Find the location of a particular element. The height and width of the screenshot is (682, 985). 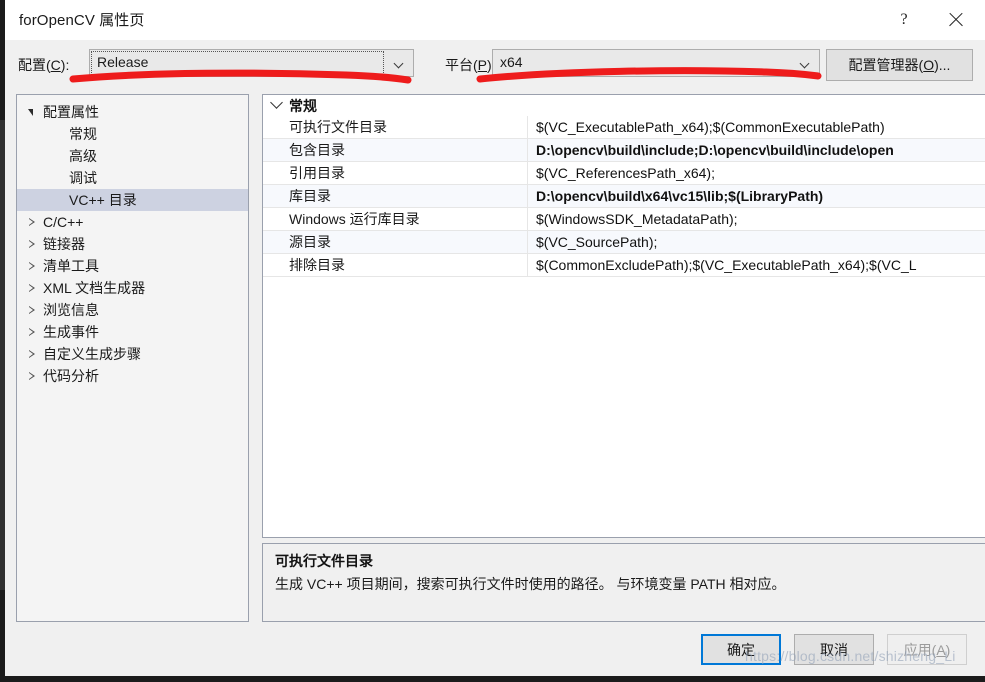

tree-item: 链接器 is located at coordinates (132, 244).